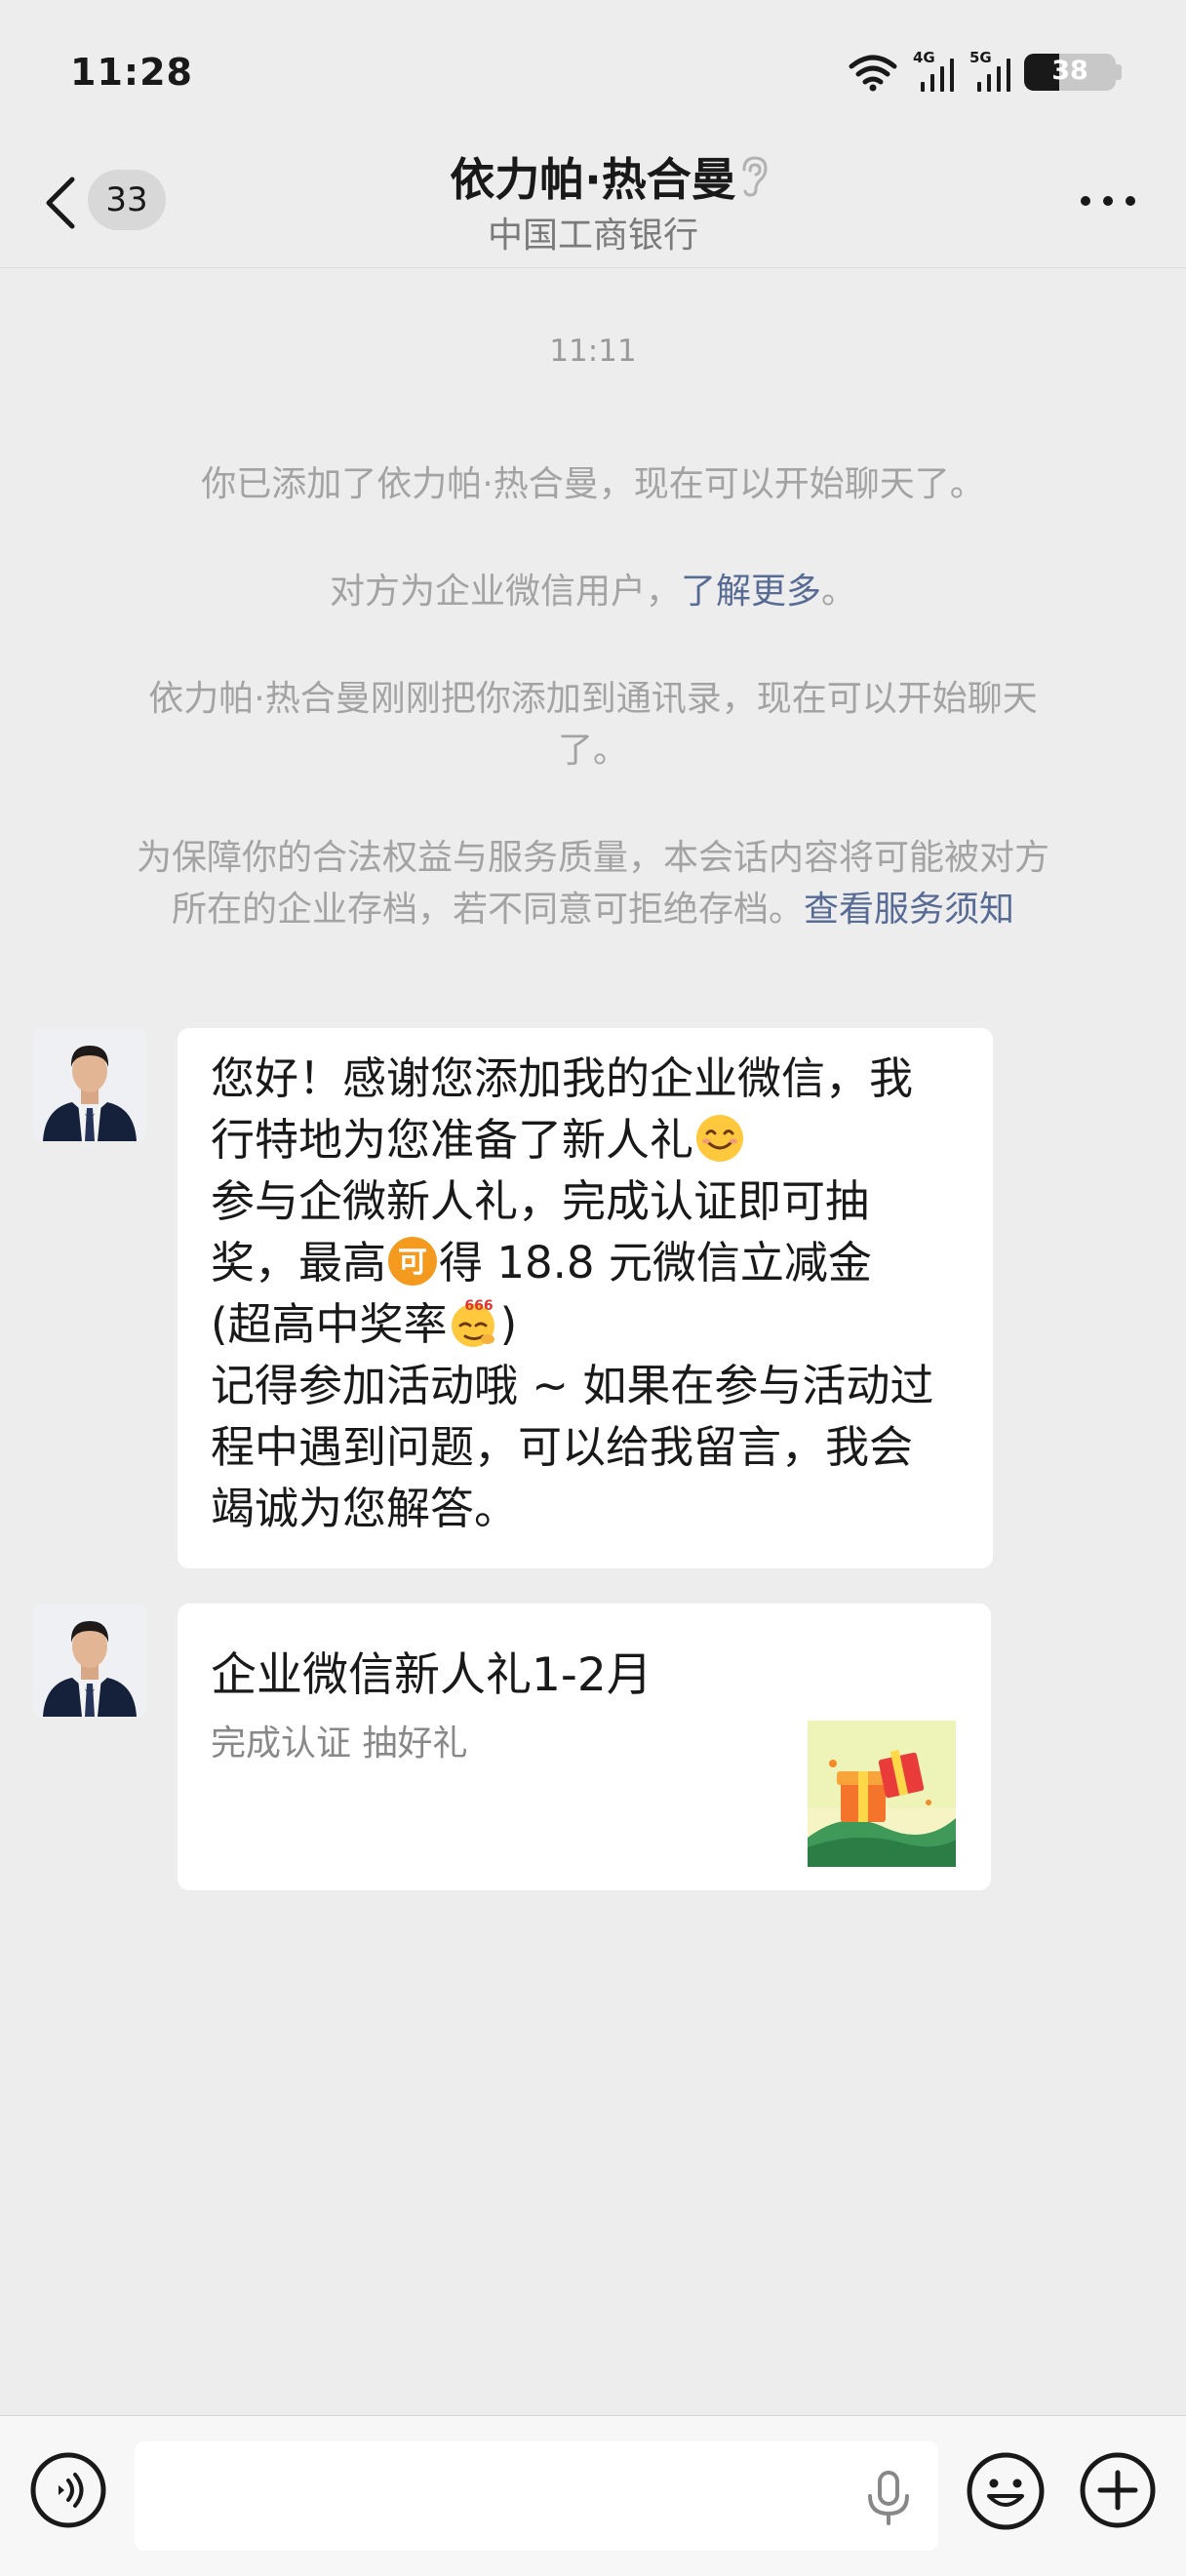 The width and height of the screenshot is (1186, 2576). What do you see at coordinates (593, 73) in the screenshot?
I see `status-bar: 11:28 4G 5G 38` at bounding box center [593, 73].